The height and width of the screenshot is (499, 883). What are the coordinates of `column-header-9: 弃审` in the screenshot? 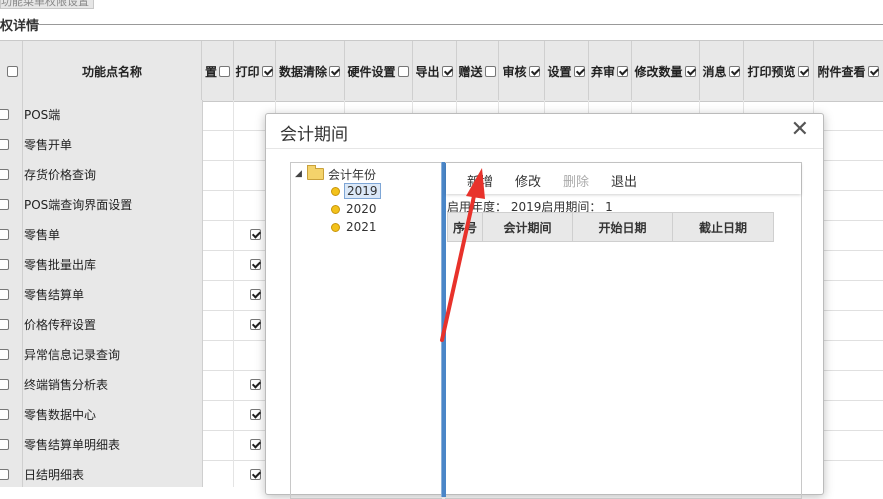 It's located at (610, 71).